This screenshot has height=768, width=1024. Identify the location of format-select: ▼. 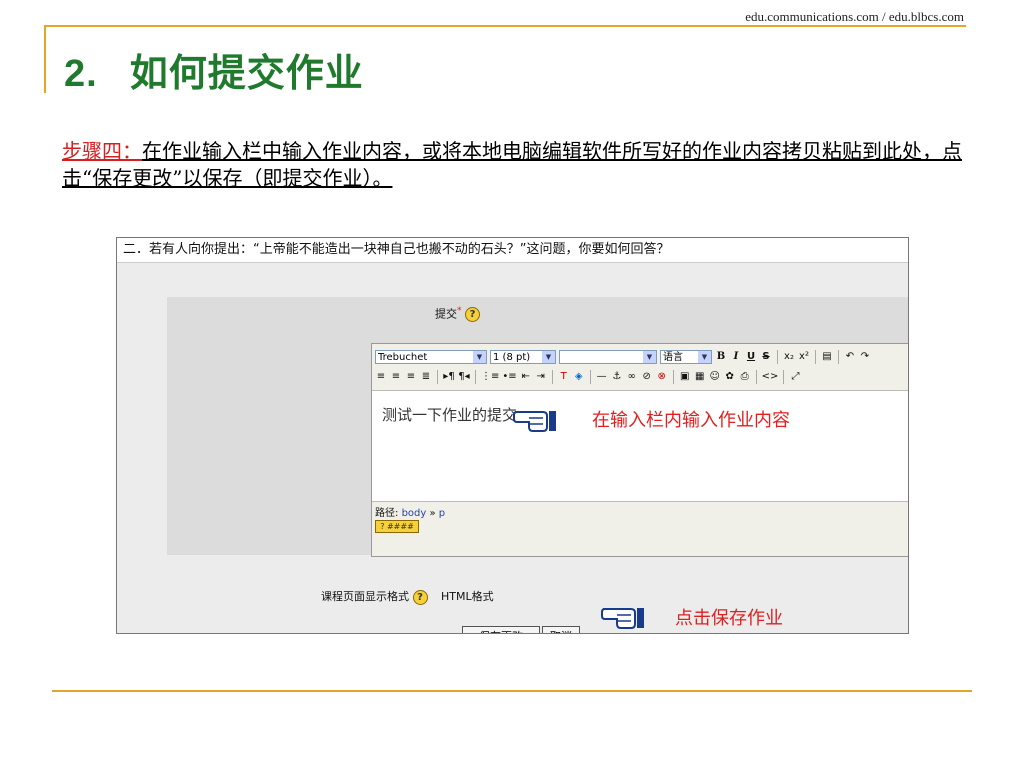
(608, 357).